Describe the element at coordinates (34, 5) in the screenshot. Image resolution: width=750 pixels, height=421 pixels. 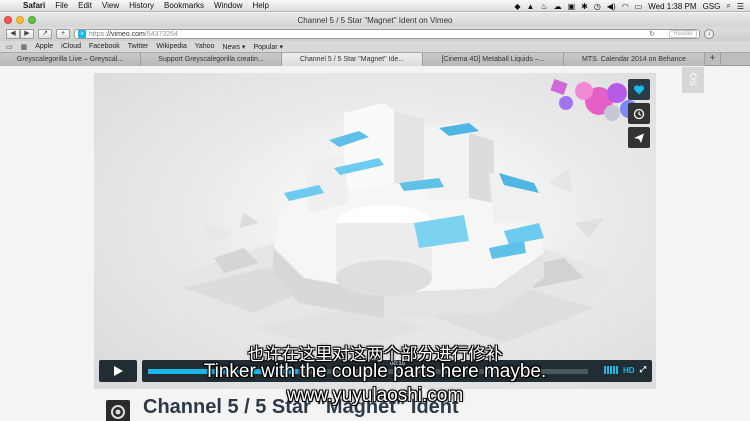
I see `menu-app-name: Safari` at that location.